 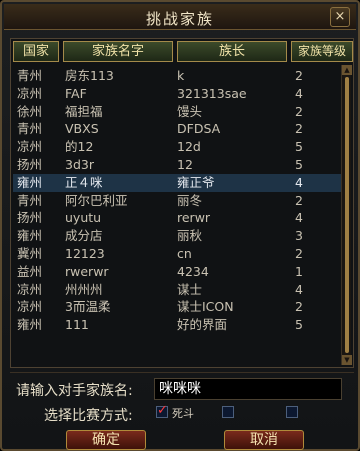 I want to click on table-row: 扬州 3d3r 12 5, so click(x=177, y=165).